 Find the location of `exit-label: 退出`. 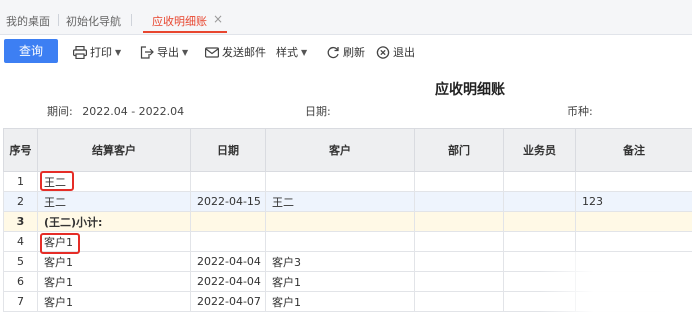

exit-label: 退出 is located at coordinates (404, 52).